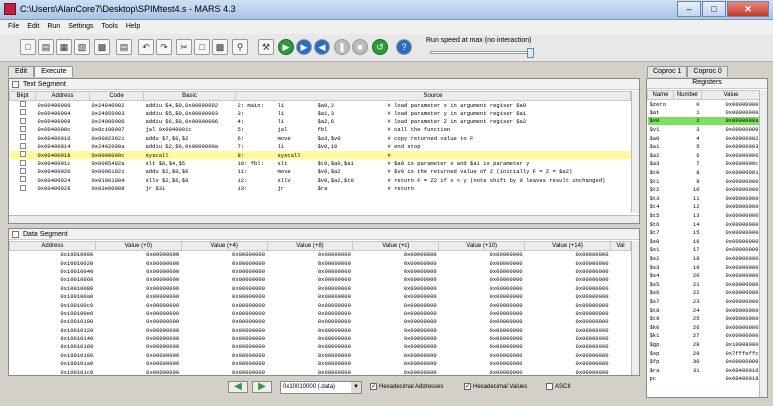  Describe the element at coordinates (33, 27) in the screenshot. I see `menu-edit: Edit` at that location.